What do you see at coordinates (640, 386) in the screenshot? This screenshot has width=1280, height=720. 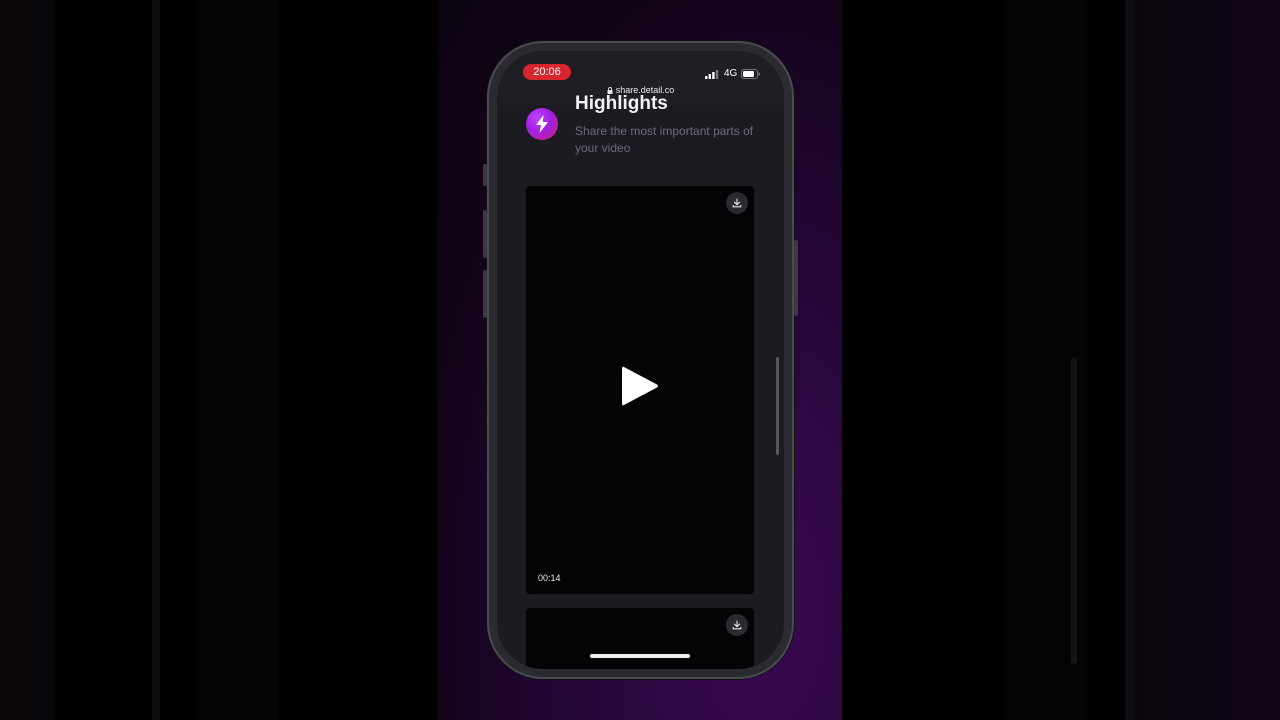 I see `play-icon` at bounding box center [640, 386].